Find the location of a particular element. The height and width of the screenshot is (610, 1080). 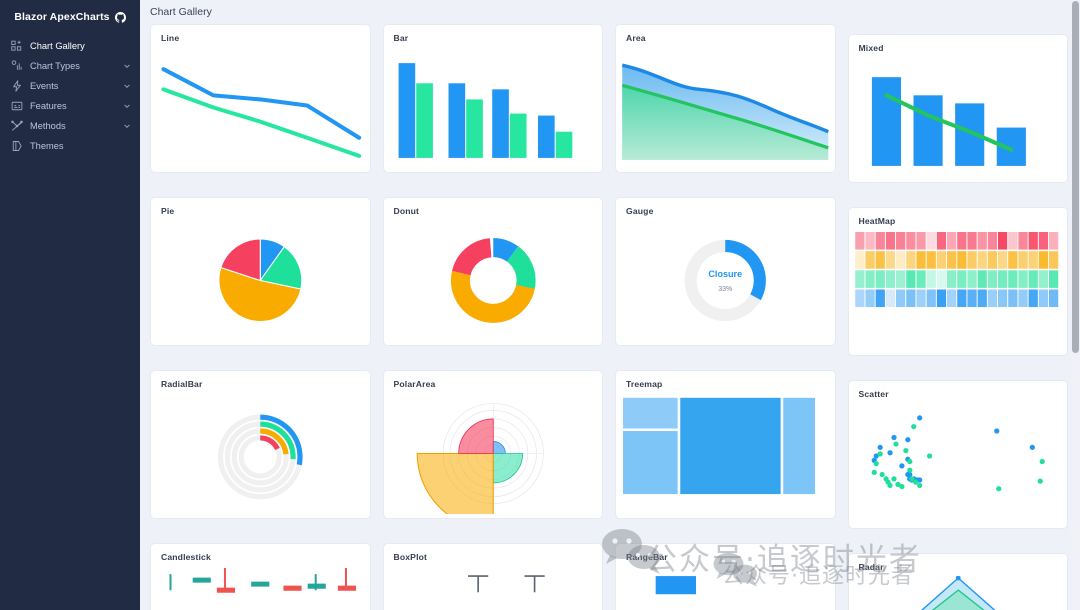

brand: Blazor ApexCharts is located at coordinates (70, 14).